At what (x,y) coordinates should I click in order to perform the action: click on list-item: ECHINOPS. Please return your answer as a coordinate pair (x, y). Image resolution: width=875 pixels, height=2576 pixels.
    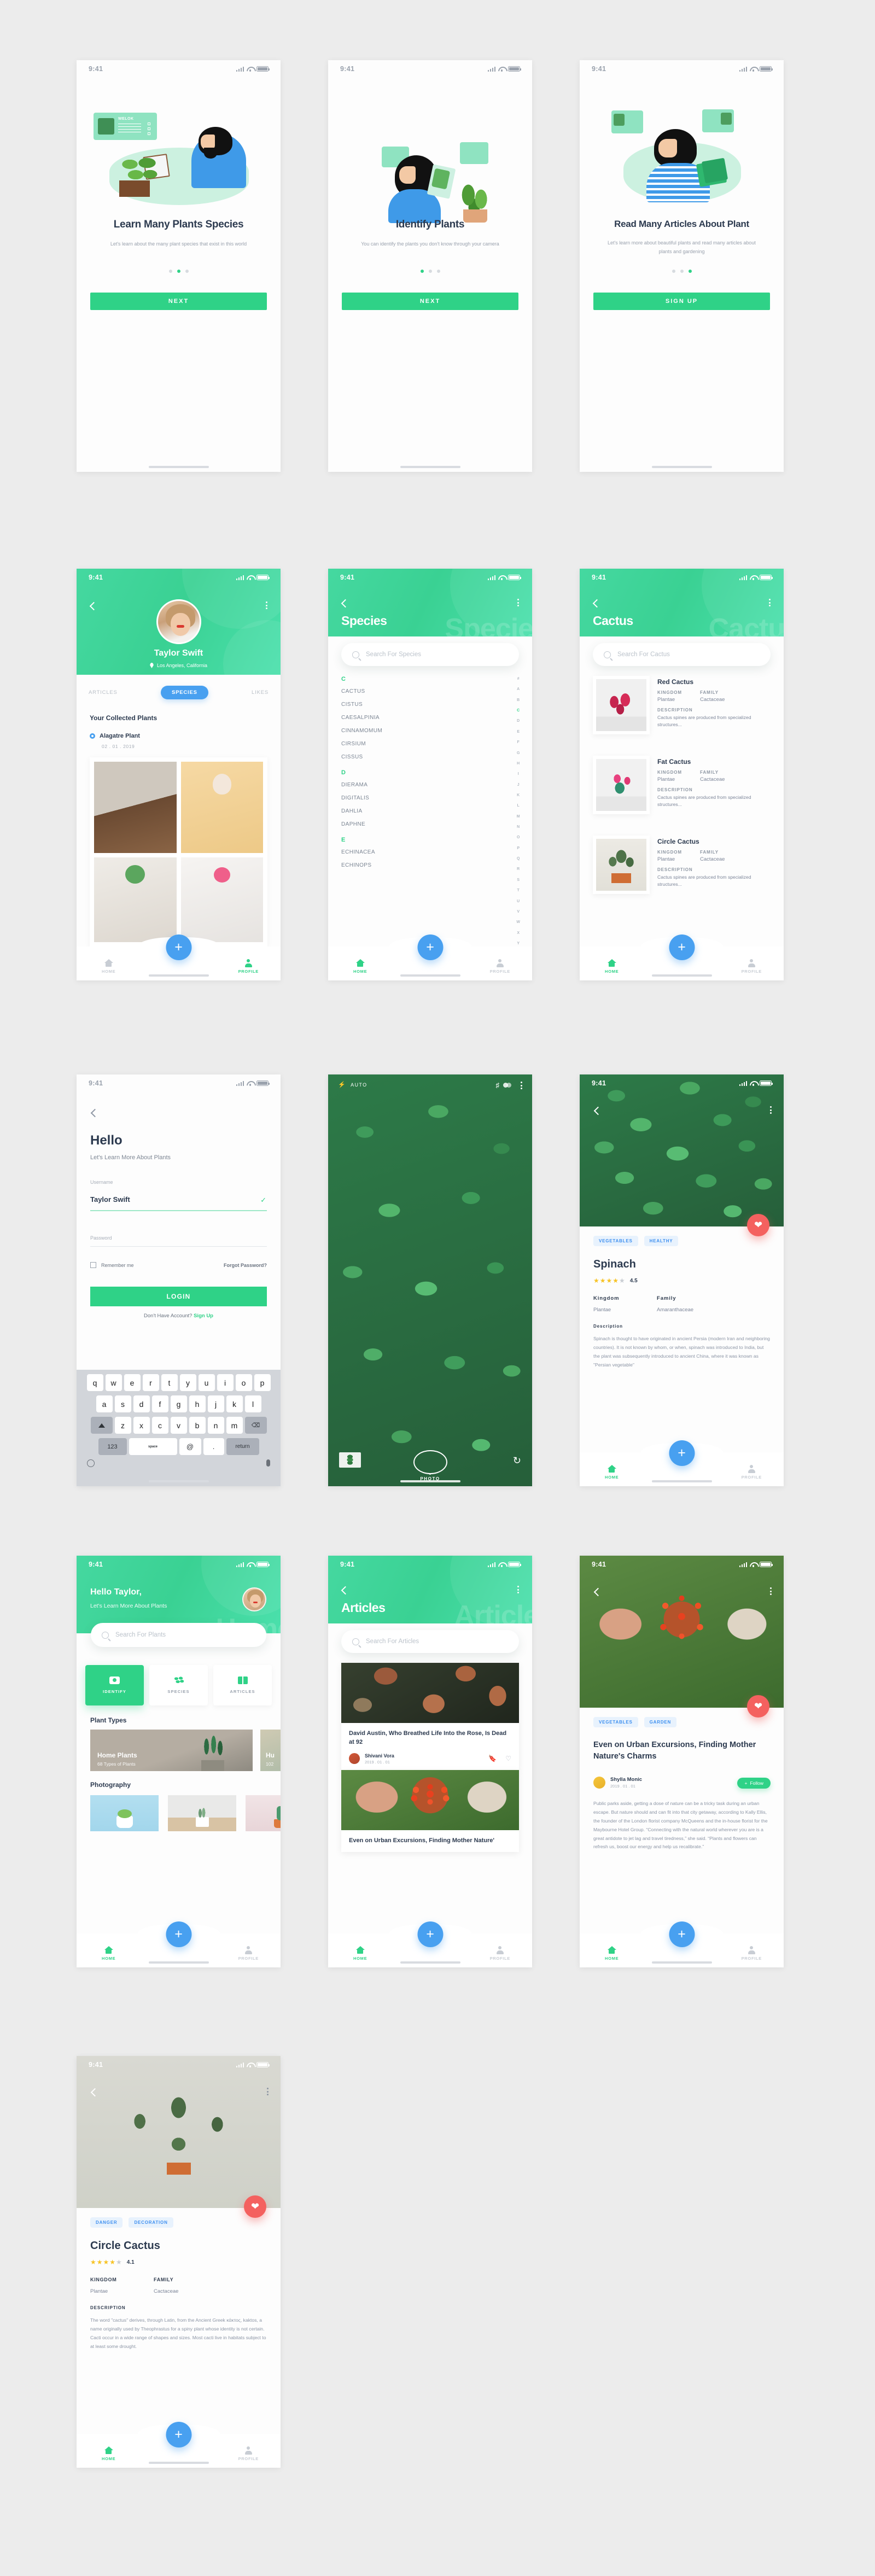
    Looking at the image, I should click on (422, 865).